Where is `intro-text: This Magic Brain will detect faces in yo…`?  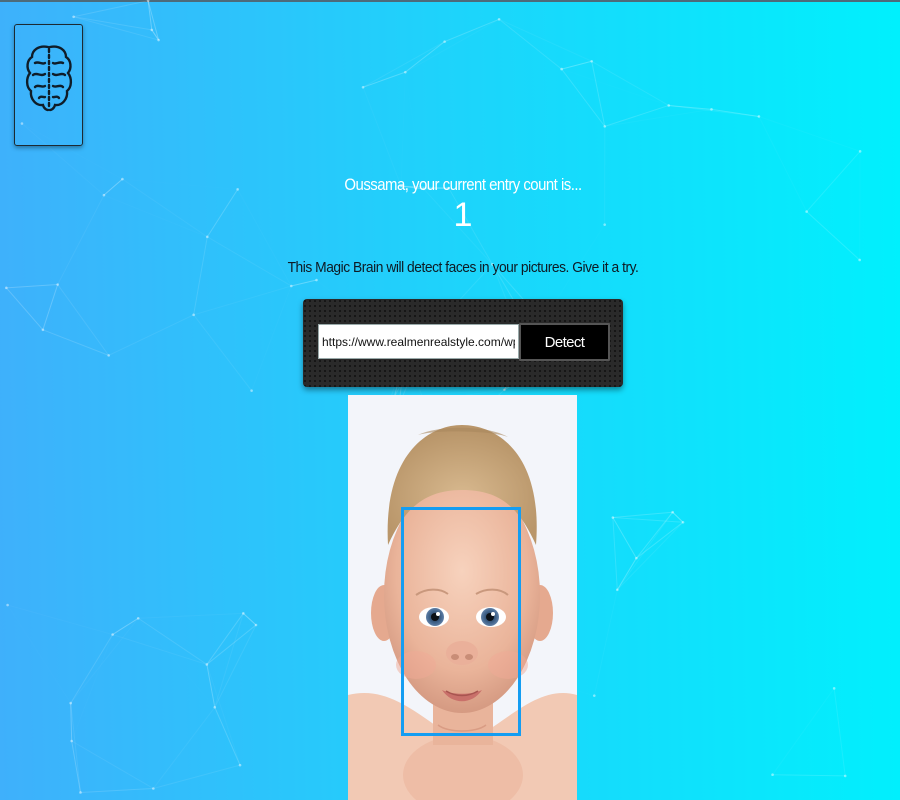
intro-text: This Magic Brain will detect faces in yo… is located at coordinates (463, 267).